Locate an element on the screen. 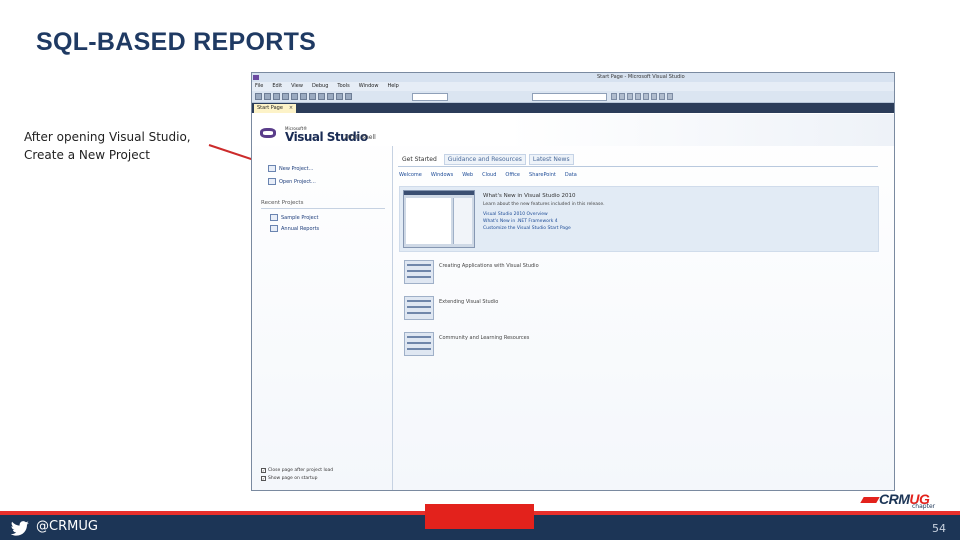  recent-divider is located at coordinates (323, 208).